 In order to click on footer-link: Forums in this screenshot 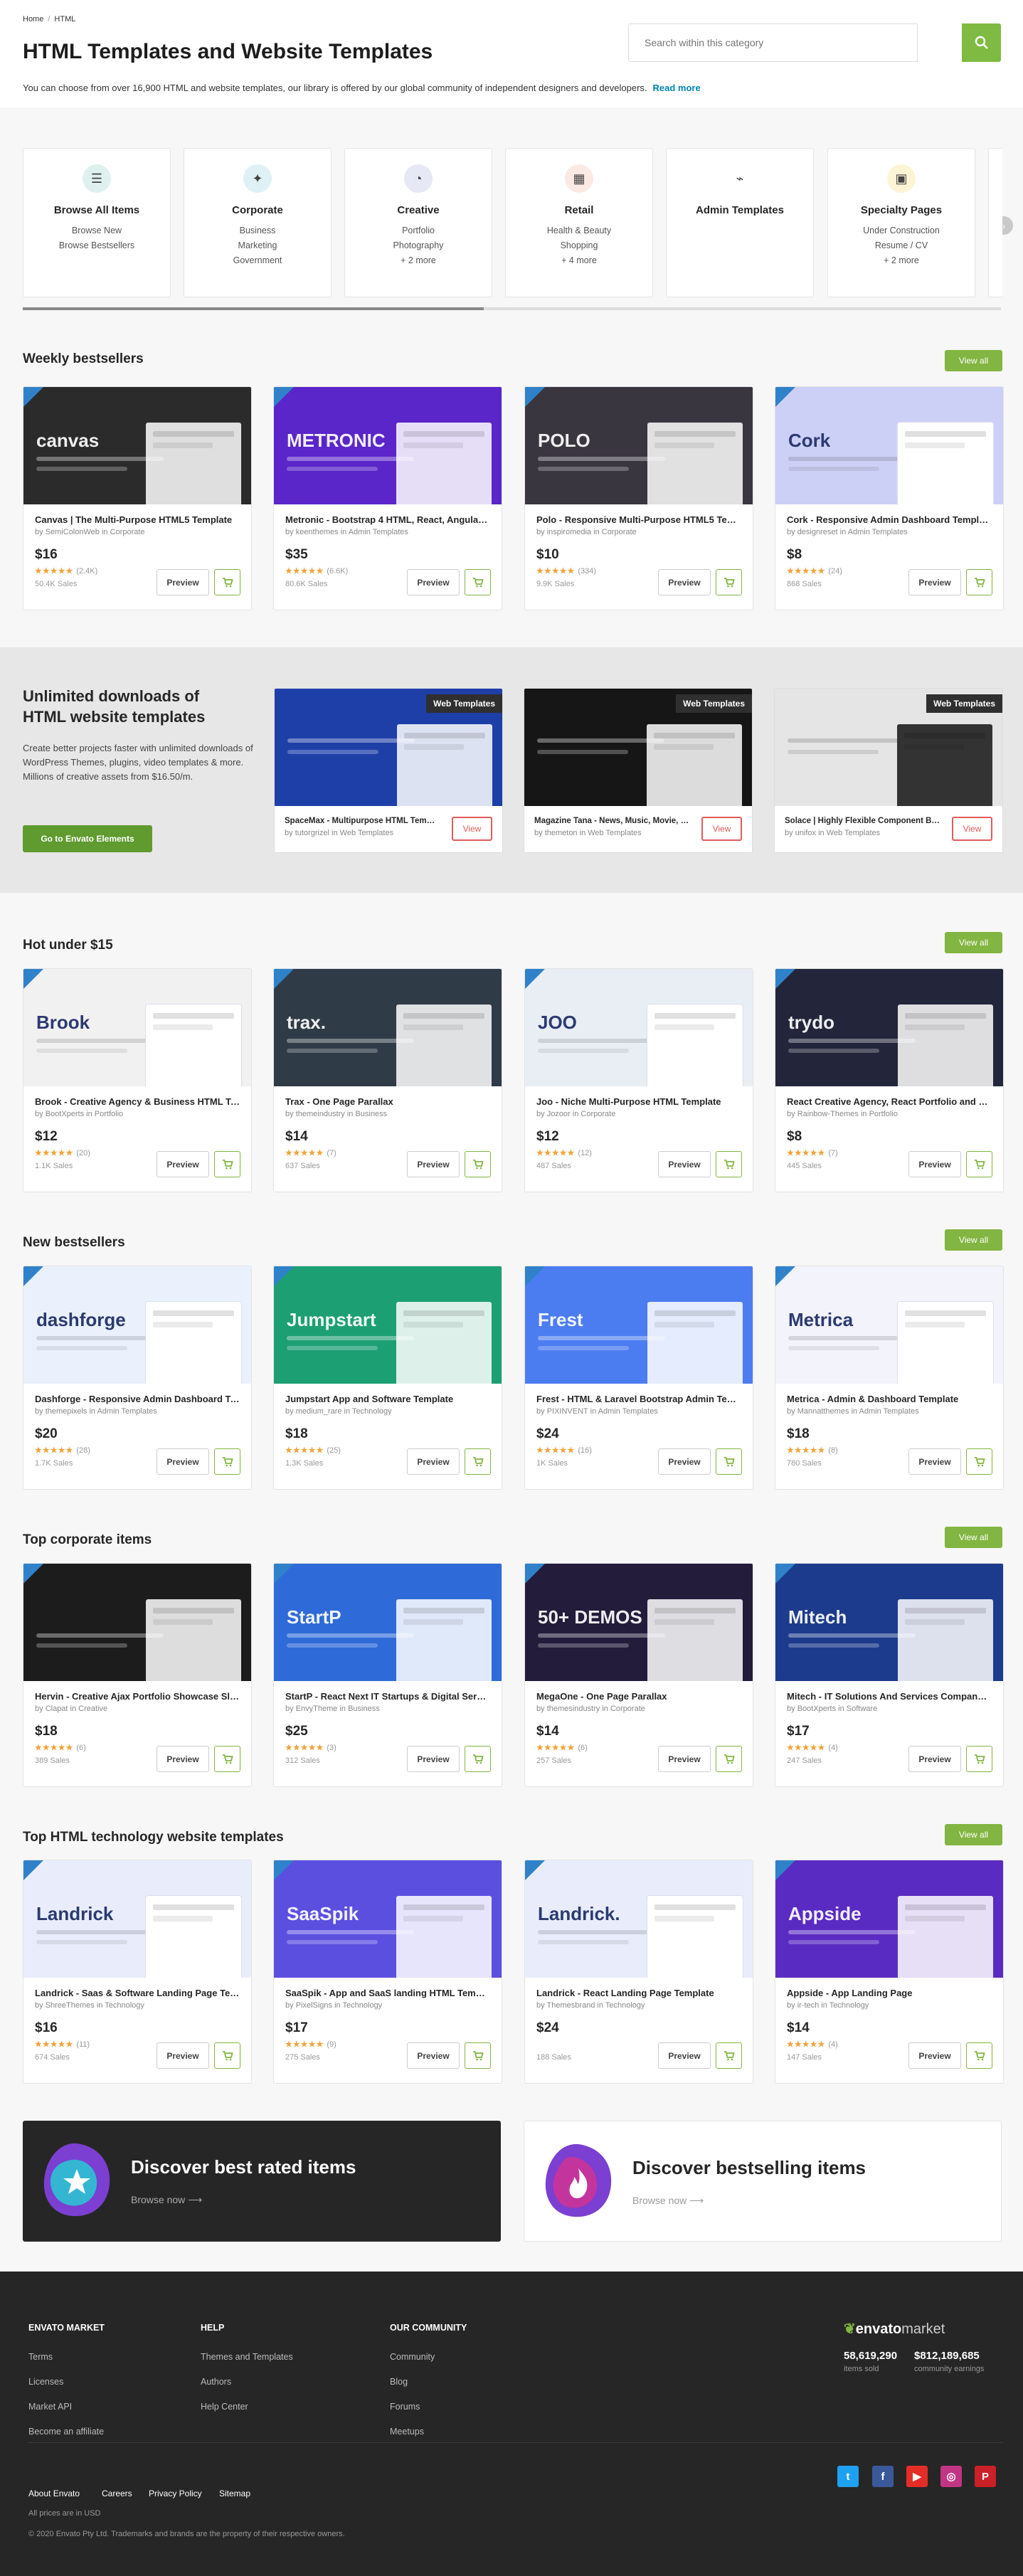, I will do `click(405, 2407)`.